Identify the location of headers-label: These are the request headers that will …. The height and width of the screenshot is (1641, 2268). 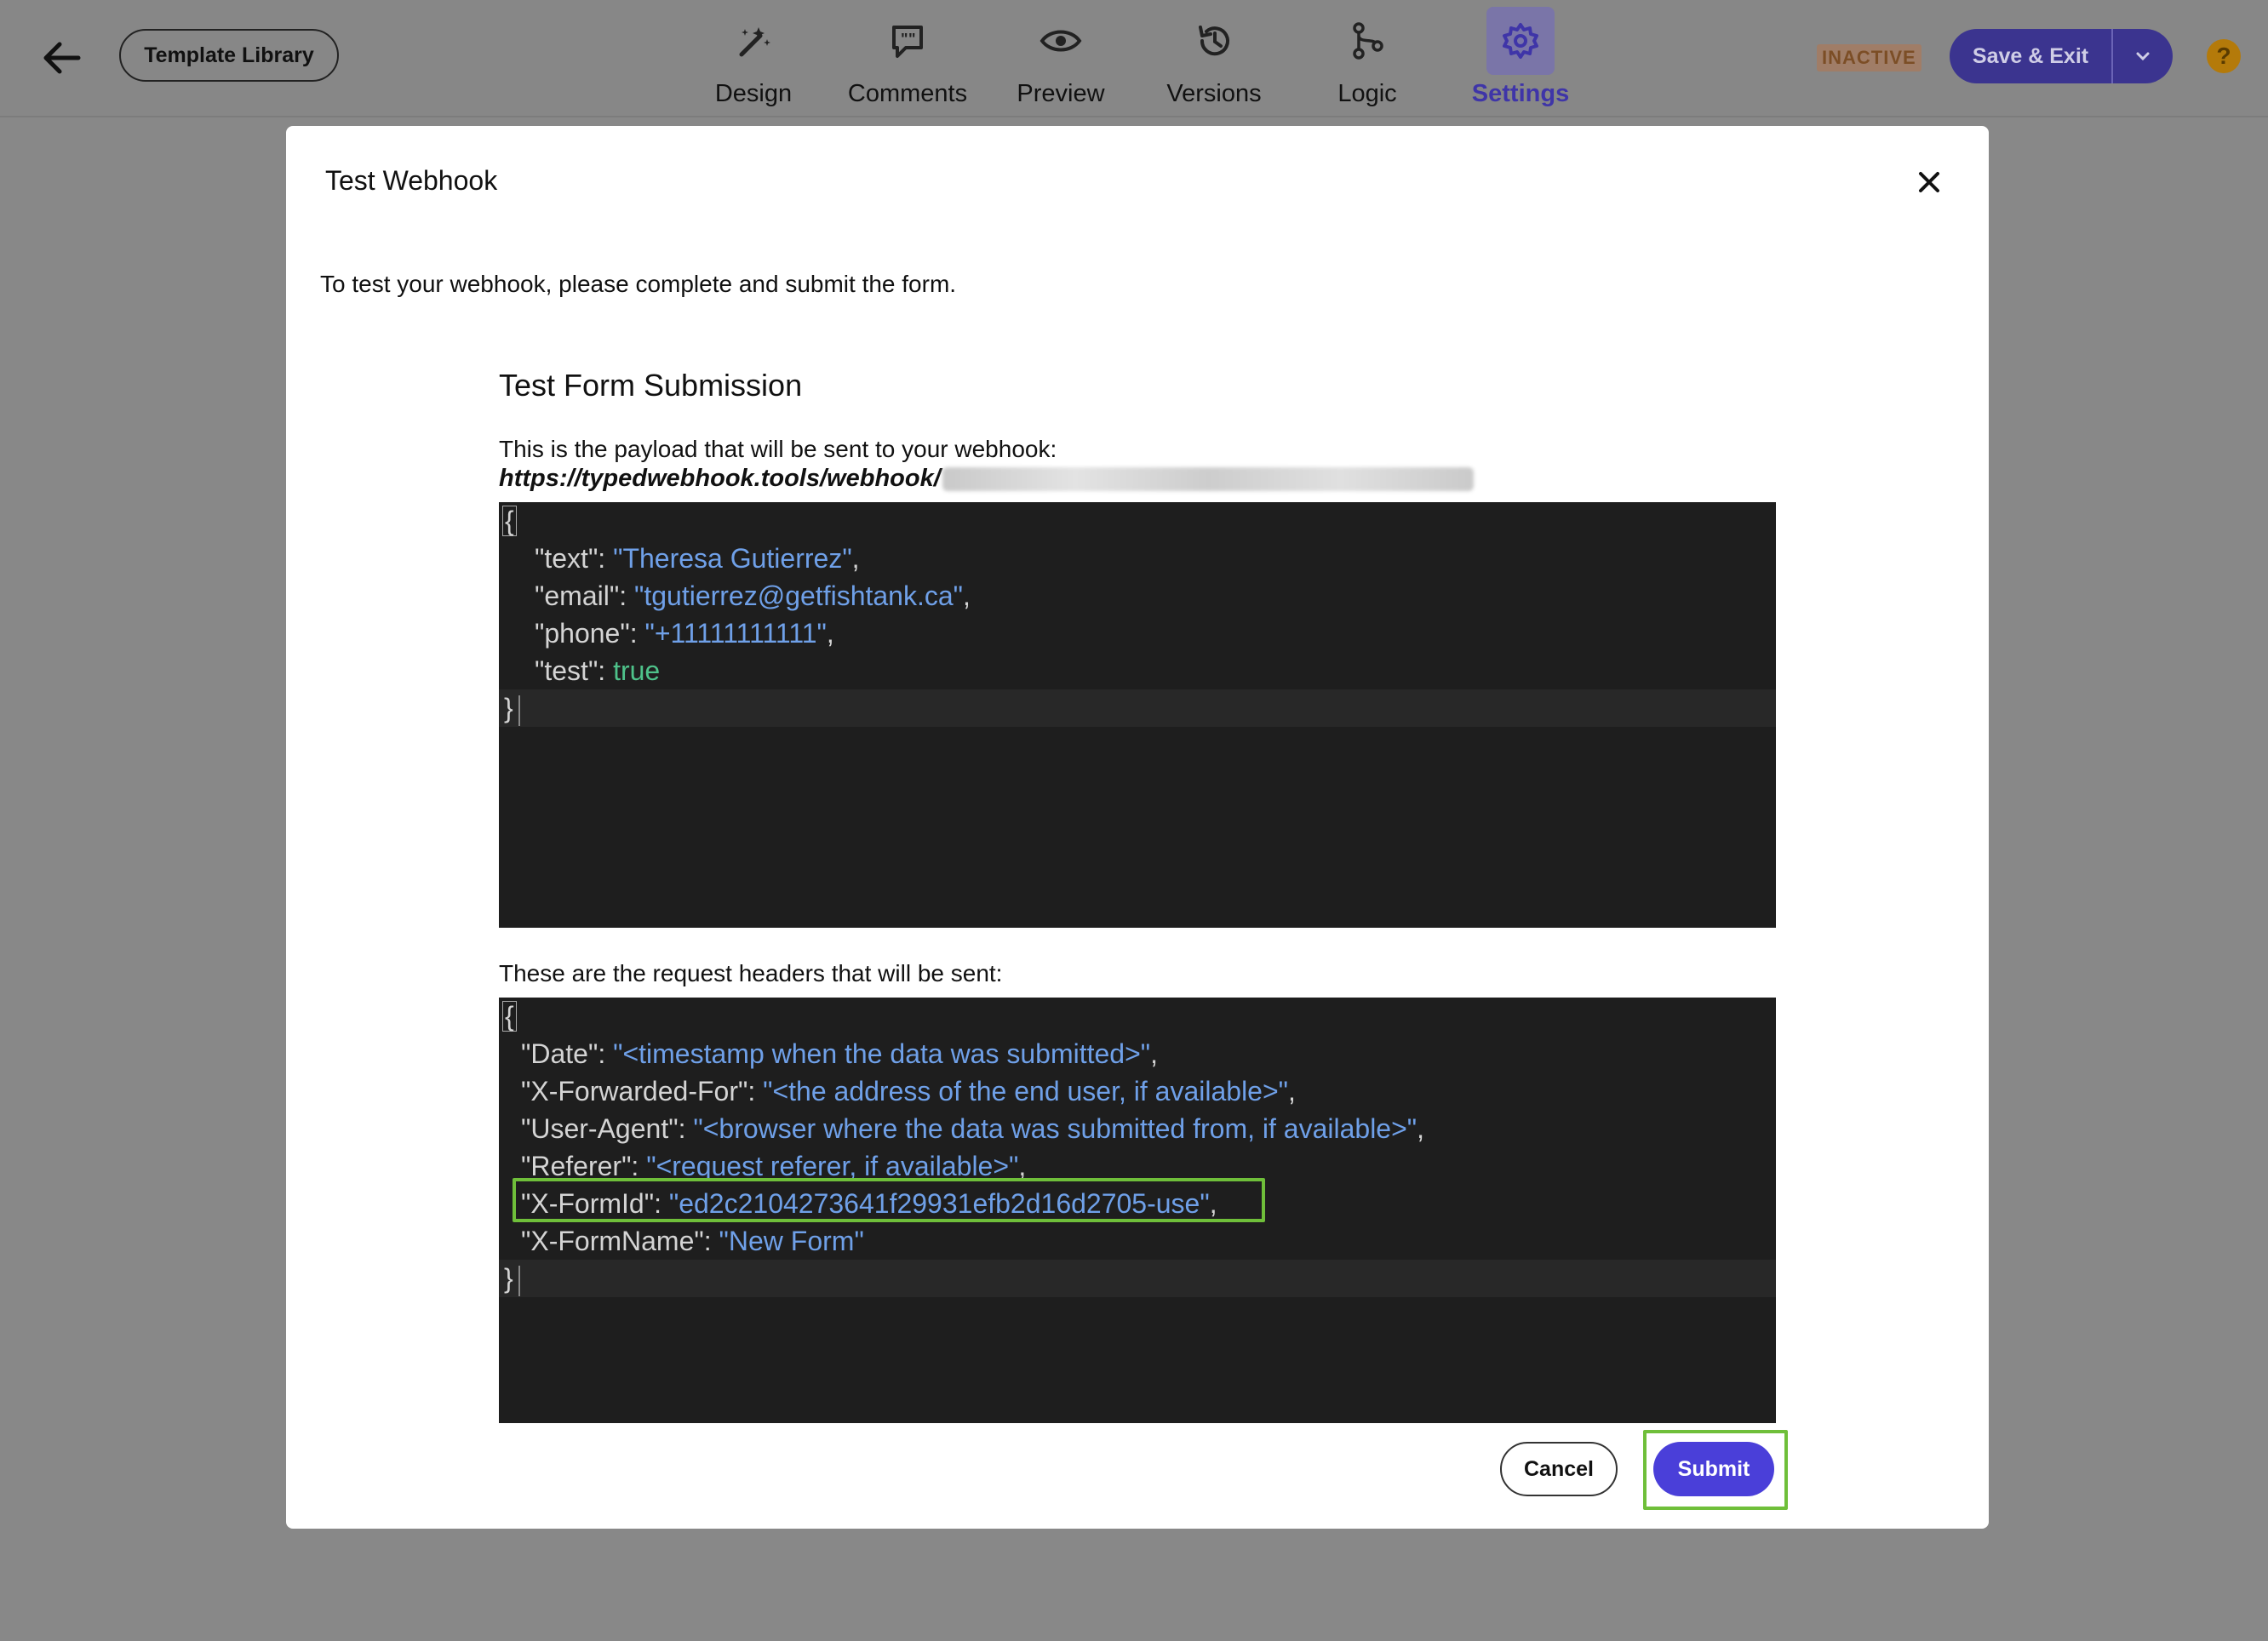
(751, 973).